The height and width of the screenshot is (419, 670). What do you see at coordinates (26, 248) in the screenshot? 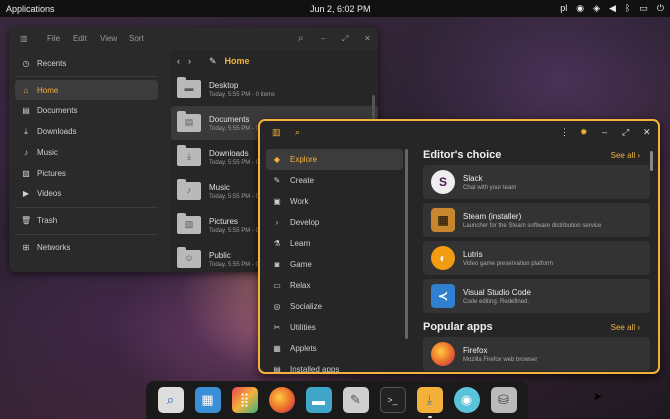
I see `network-icon: ⊞` at bounding box center [26, 248].